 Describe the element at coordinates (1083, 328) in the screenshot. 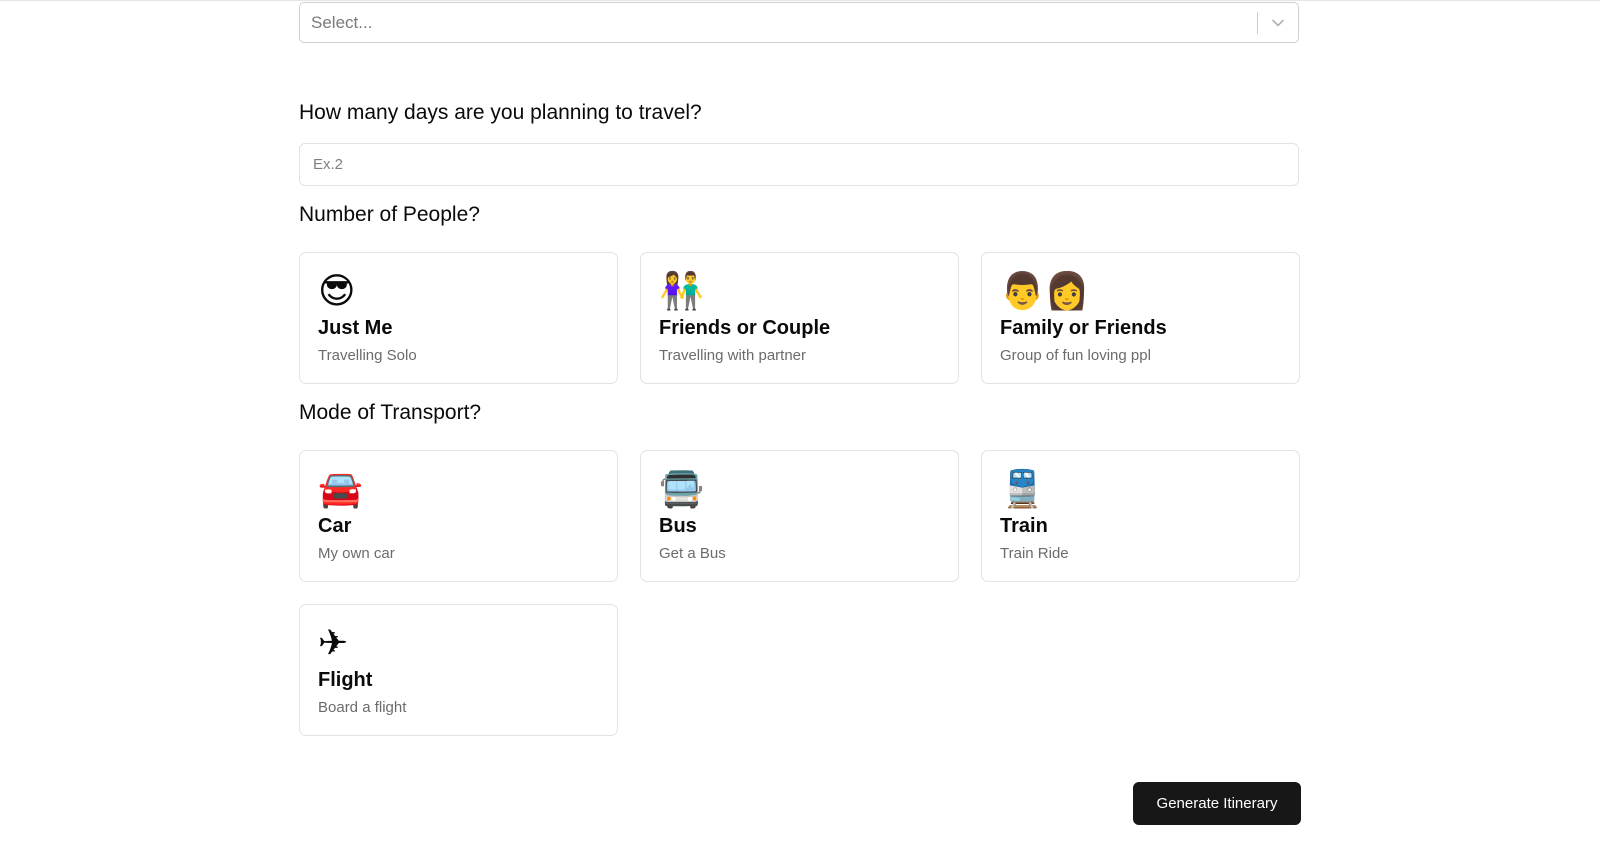

I see `card-title: Family or Friends` at that location.